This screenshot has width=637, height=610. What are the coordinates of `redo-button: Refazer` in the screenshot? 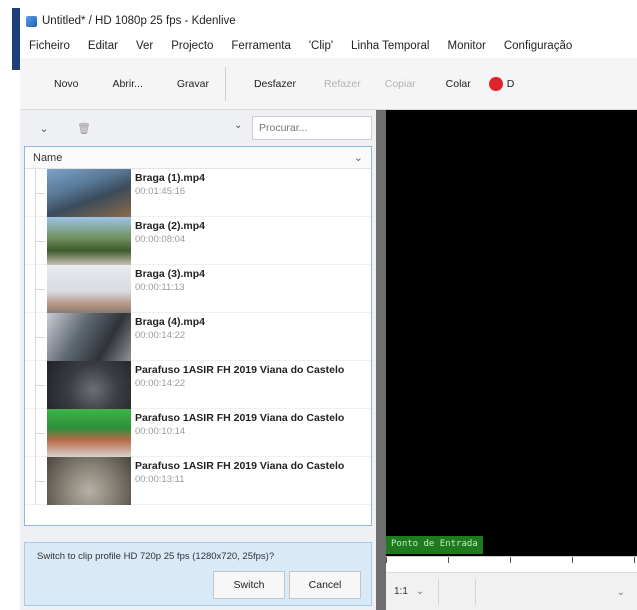 It's located at (342, 84).